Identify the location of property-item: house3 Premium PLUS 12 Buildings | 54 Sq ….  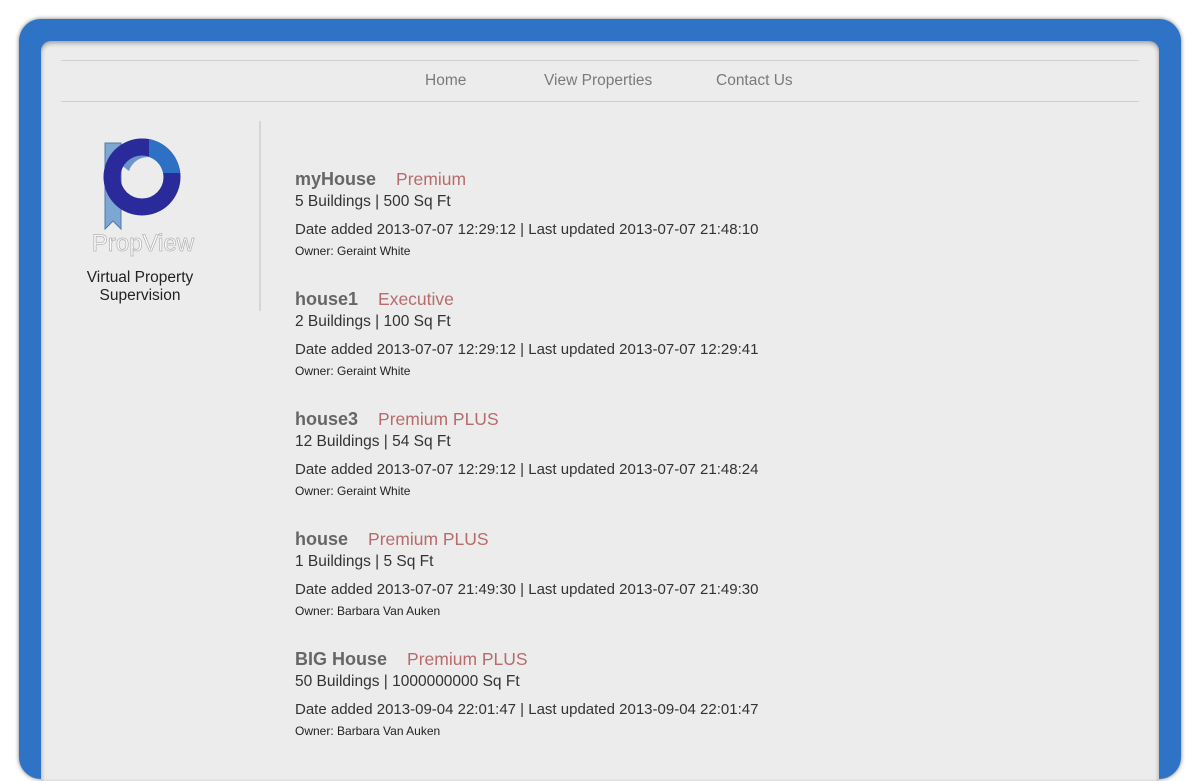
(705, 469).